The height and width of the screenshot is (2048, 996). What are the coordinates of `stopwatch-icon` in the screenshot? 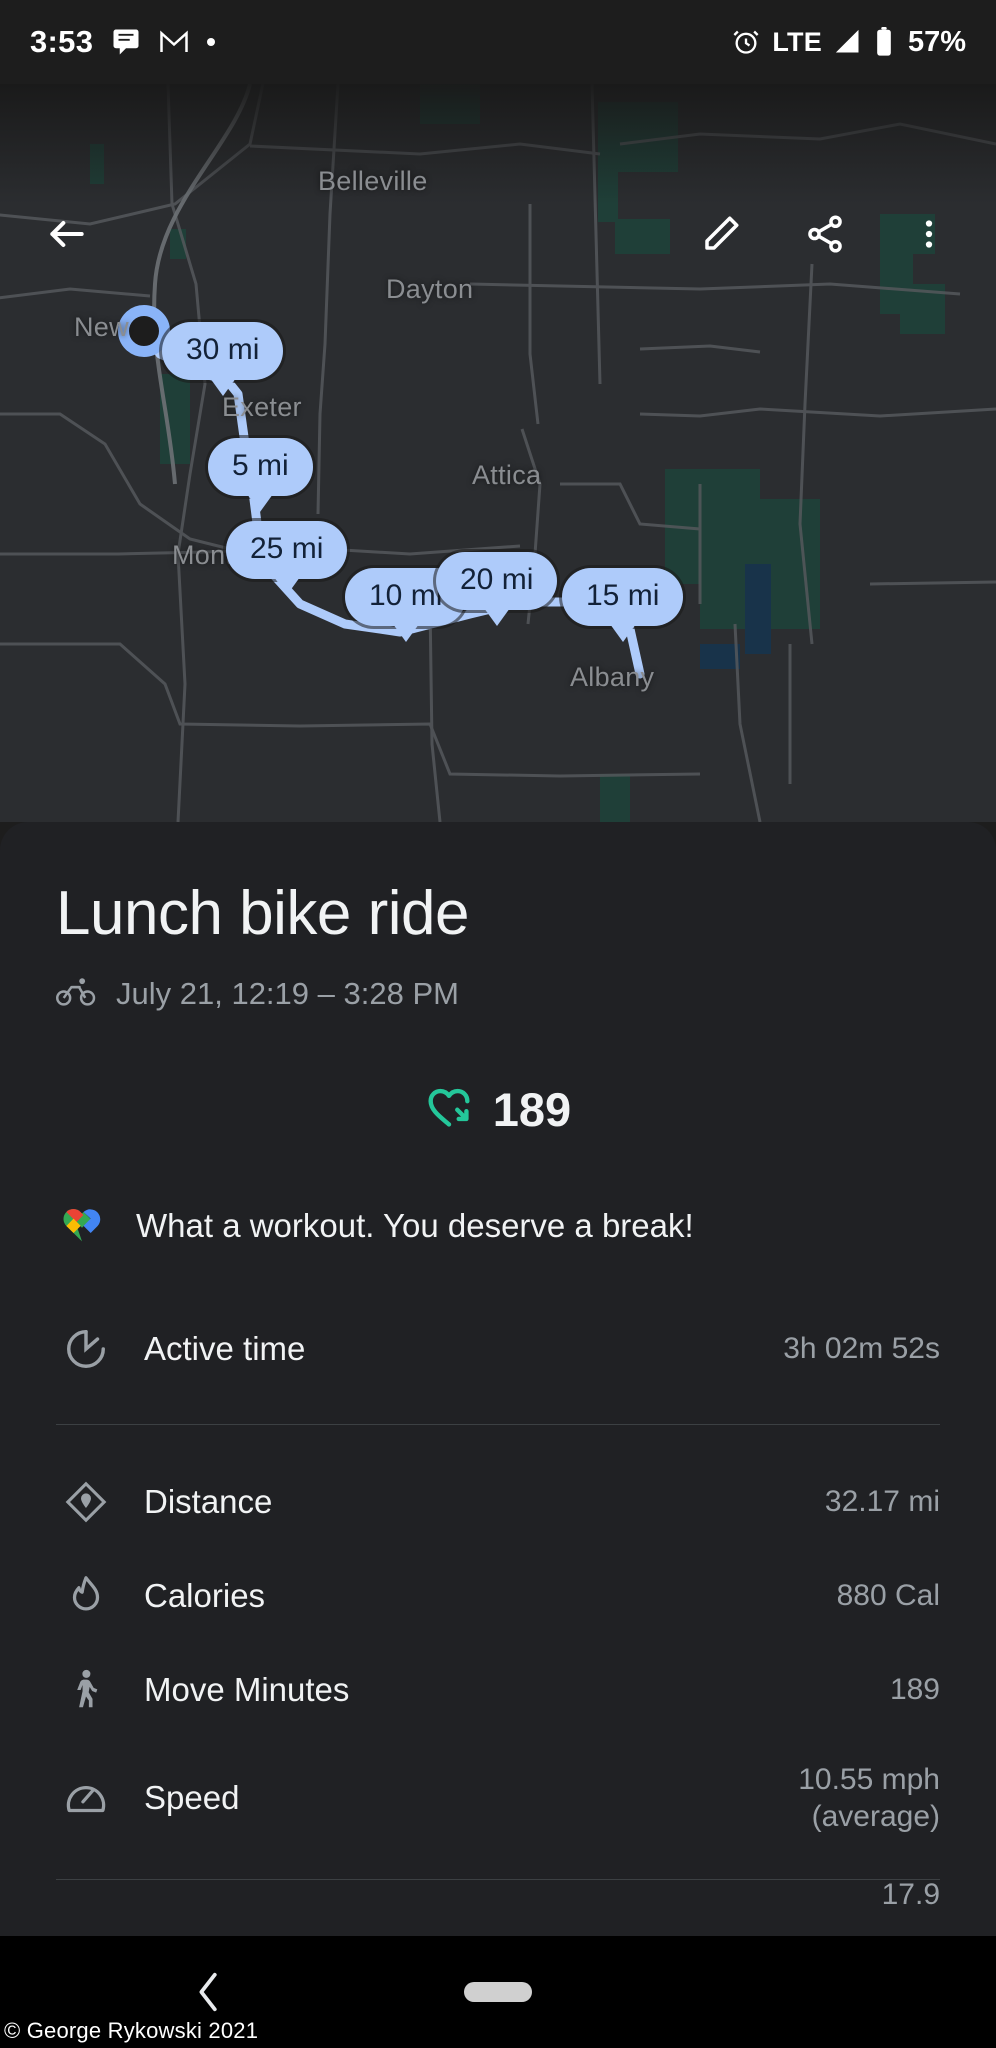 It's located at (86, 1349).